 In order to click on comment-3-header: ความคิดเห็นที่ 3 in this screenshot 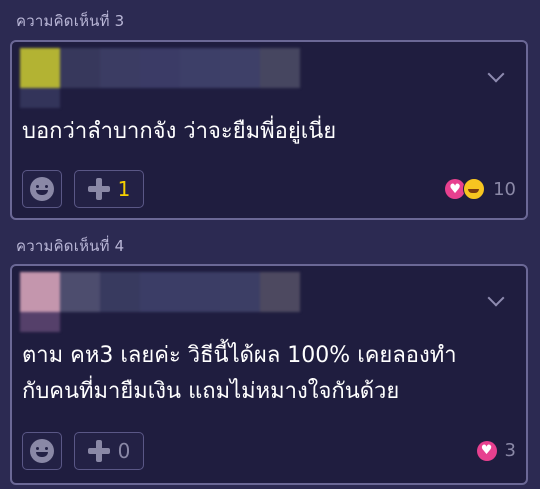, I will do `click(70, 21)`.